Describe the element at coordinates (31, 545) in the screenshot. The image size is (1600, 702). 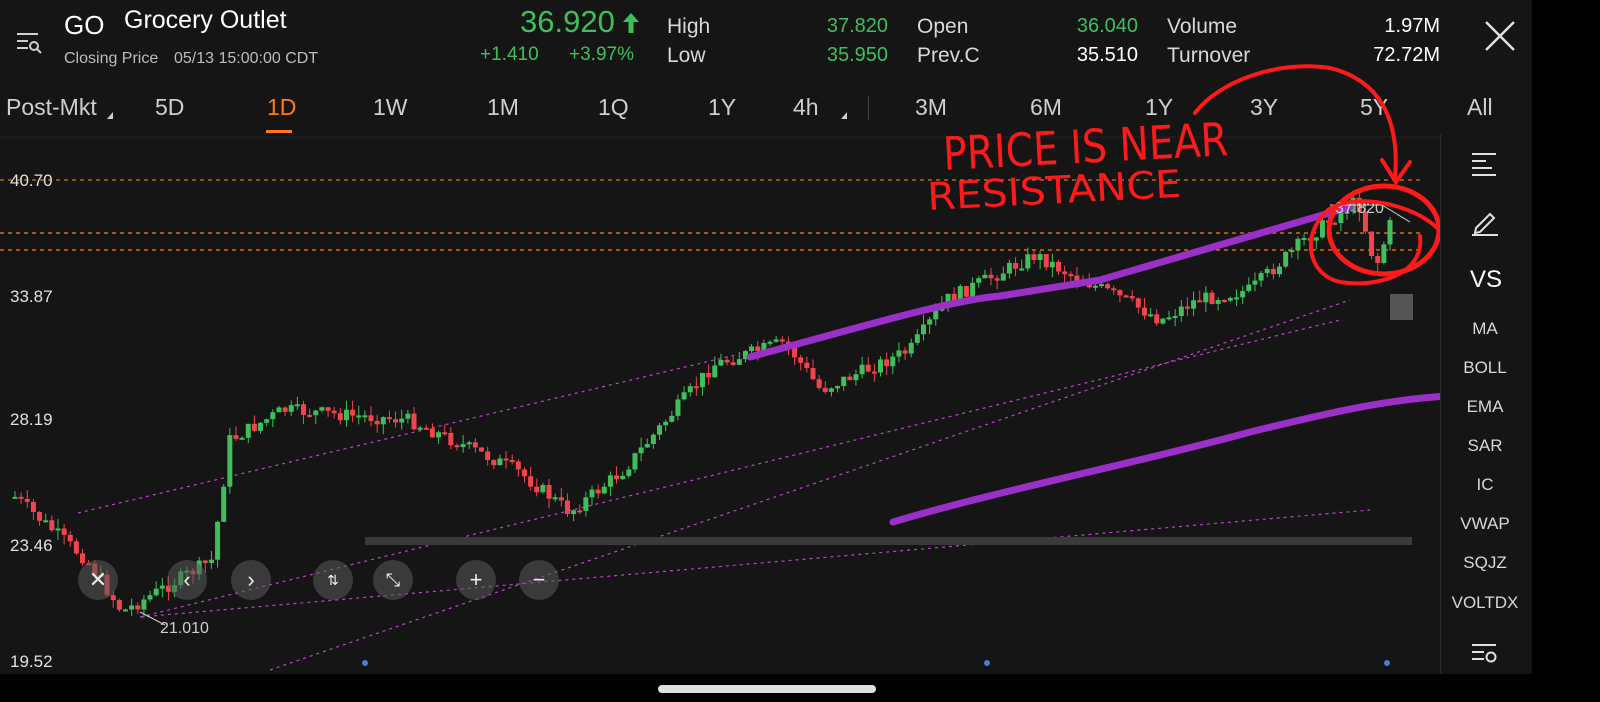
I see `y-axis-label: 23.46` at that location.